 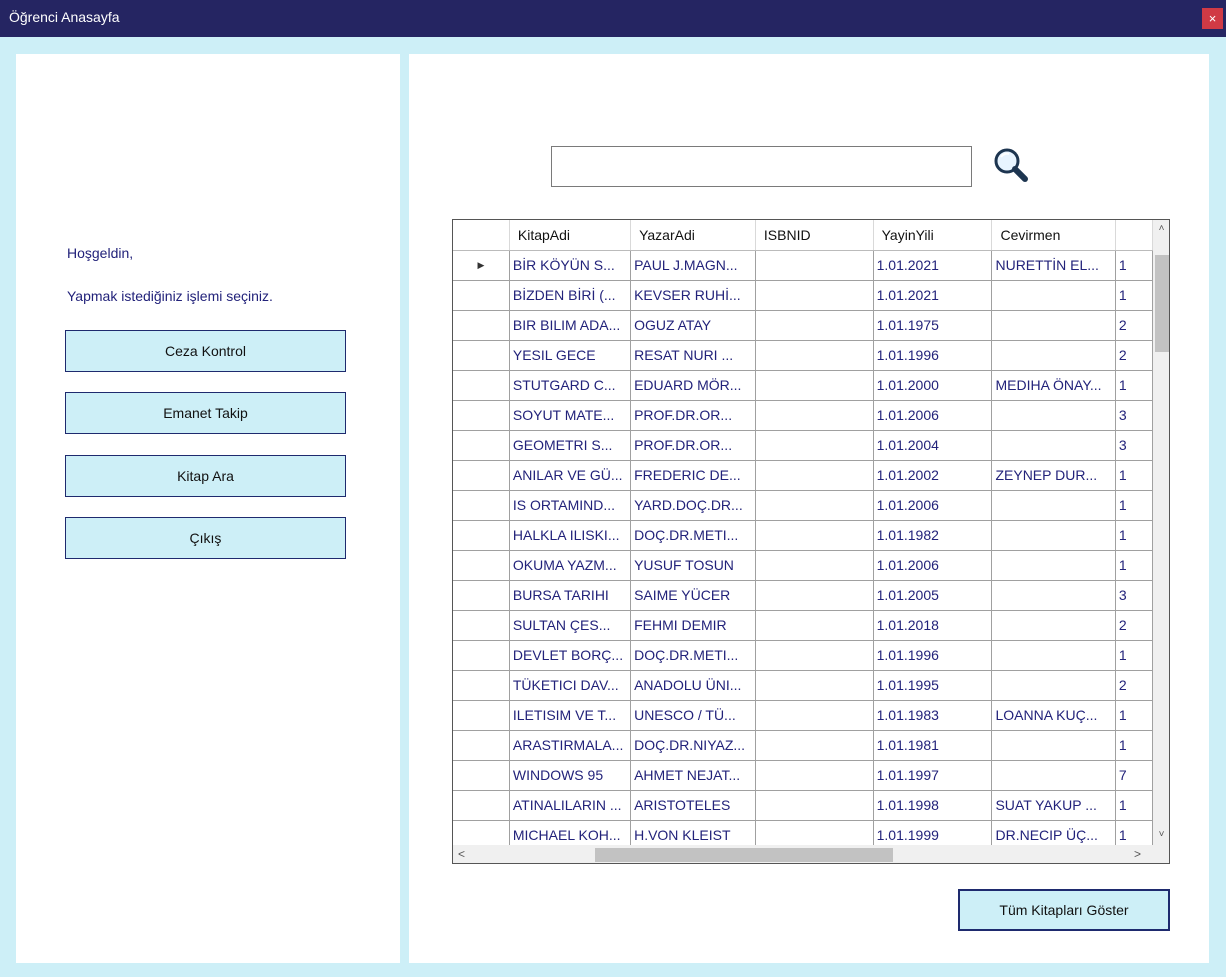 What do you see at coordinates (744, 855) in the screenshot?
I see `horizontal-scroll-thumb` at bounding box center [744, 855].